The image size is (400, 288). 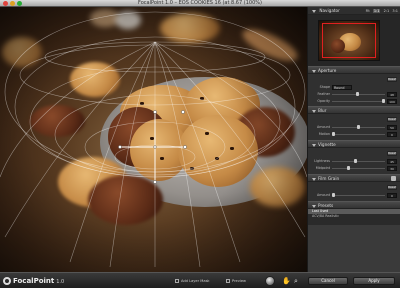 I want to click on feather-label: Feather, so click(x=323, y=94).